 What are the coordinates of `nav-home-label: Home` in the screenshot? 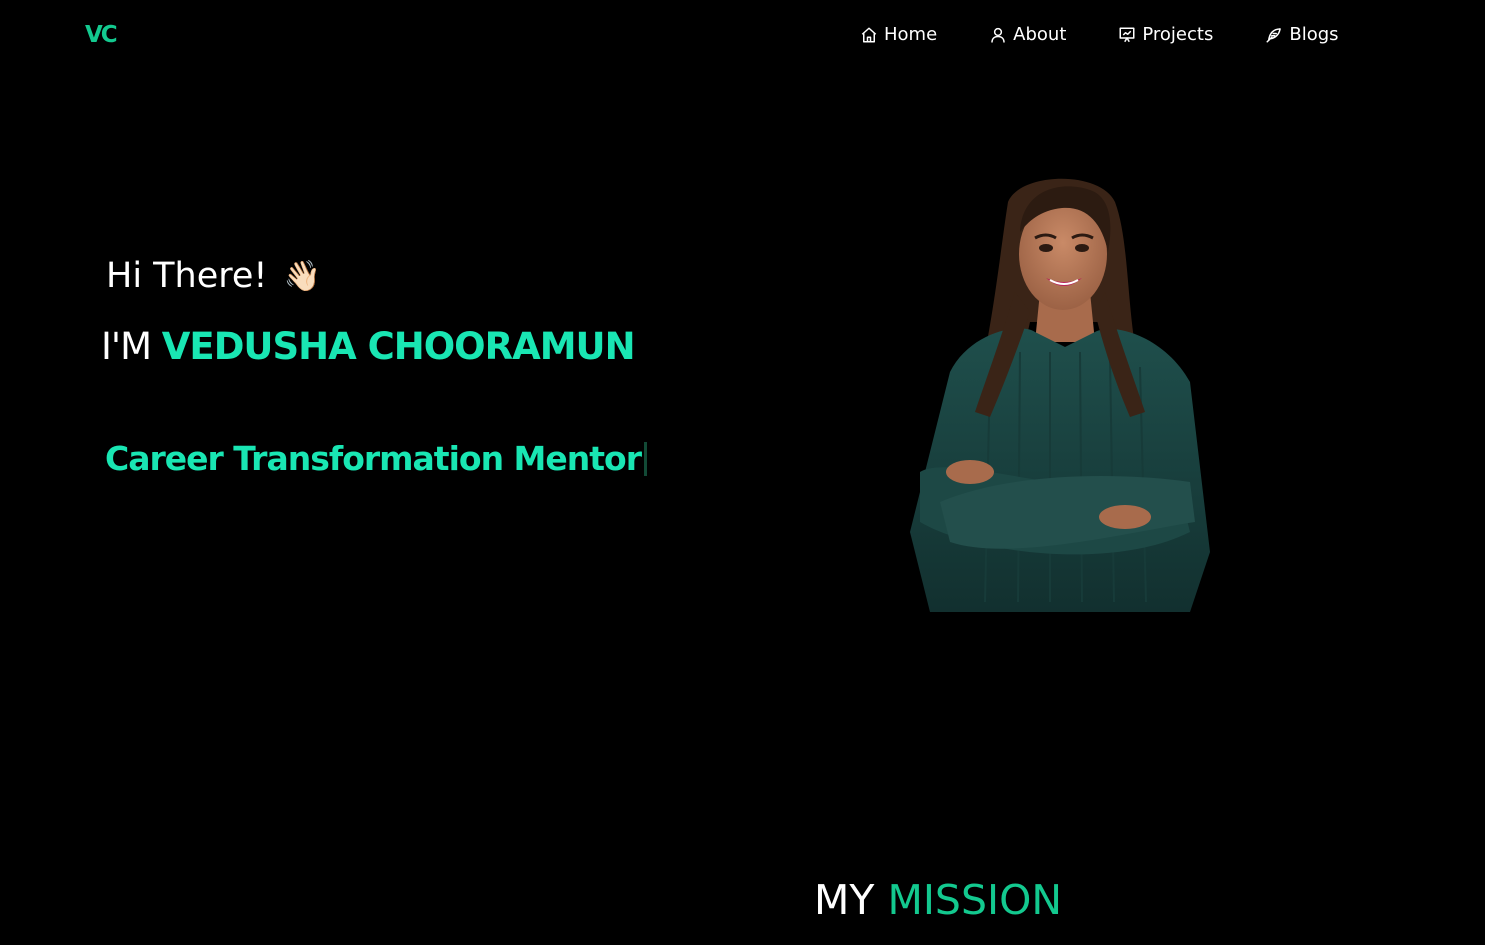 It's located at (911, 34).